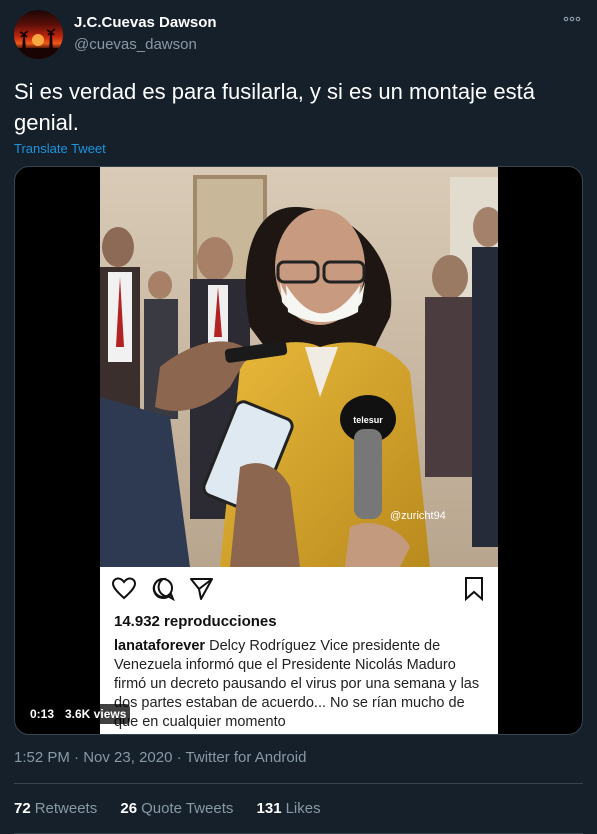 The image size is (597, 834). What do you see at coordinates (60, 148) in the screenshot?
I see `translate-tweet-link: Translate Tweet` at bounding box center [60, 148].